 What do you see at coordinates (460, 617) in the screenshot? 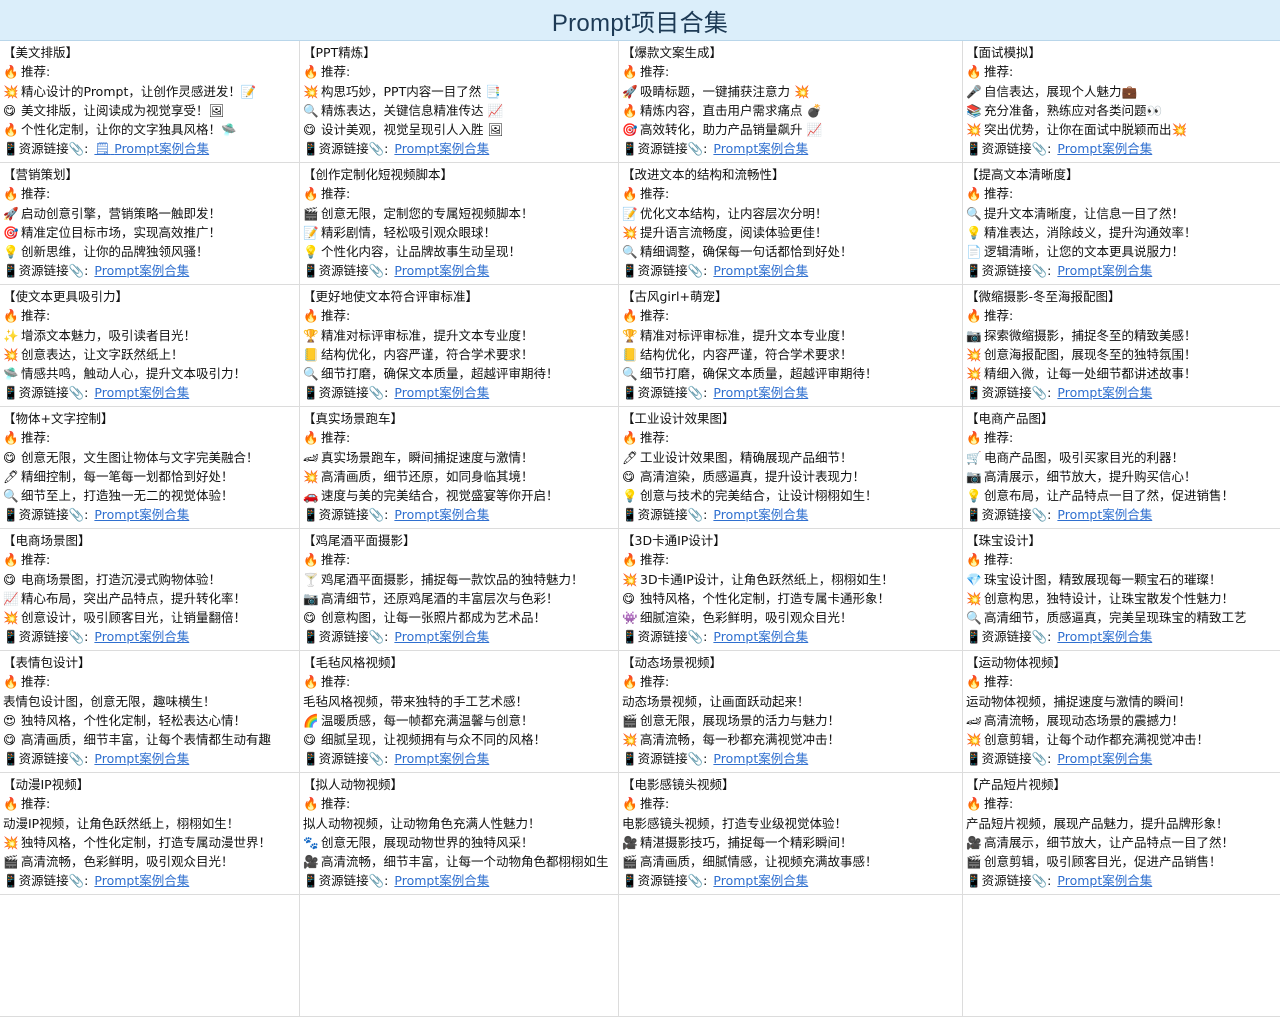
I see `card-line: 😋 创意构图，让每一张照片都成为艺术品！` at bounding box center [460, 617].